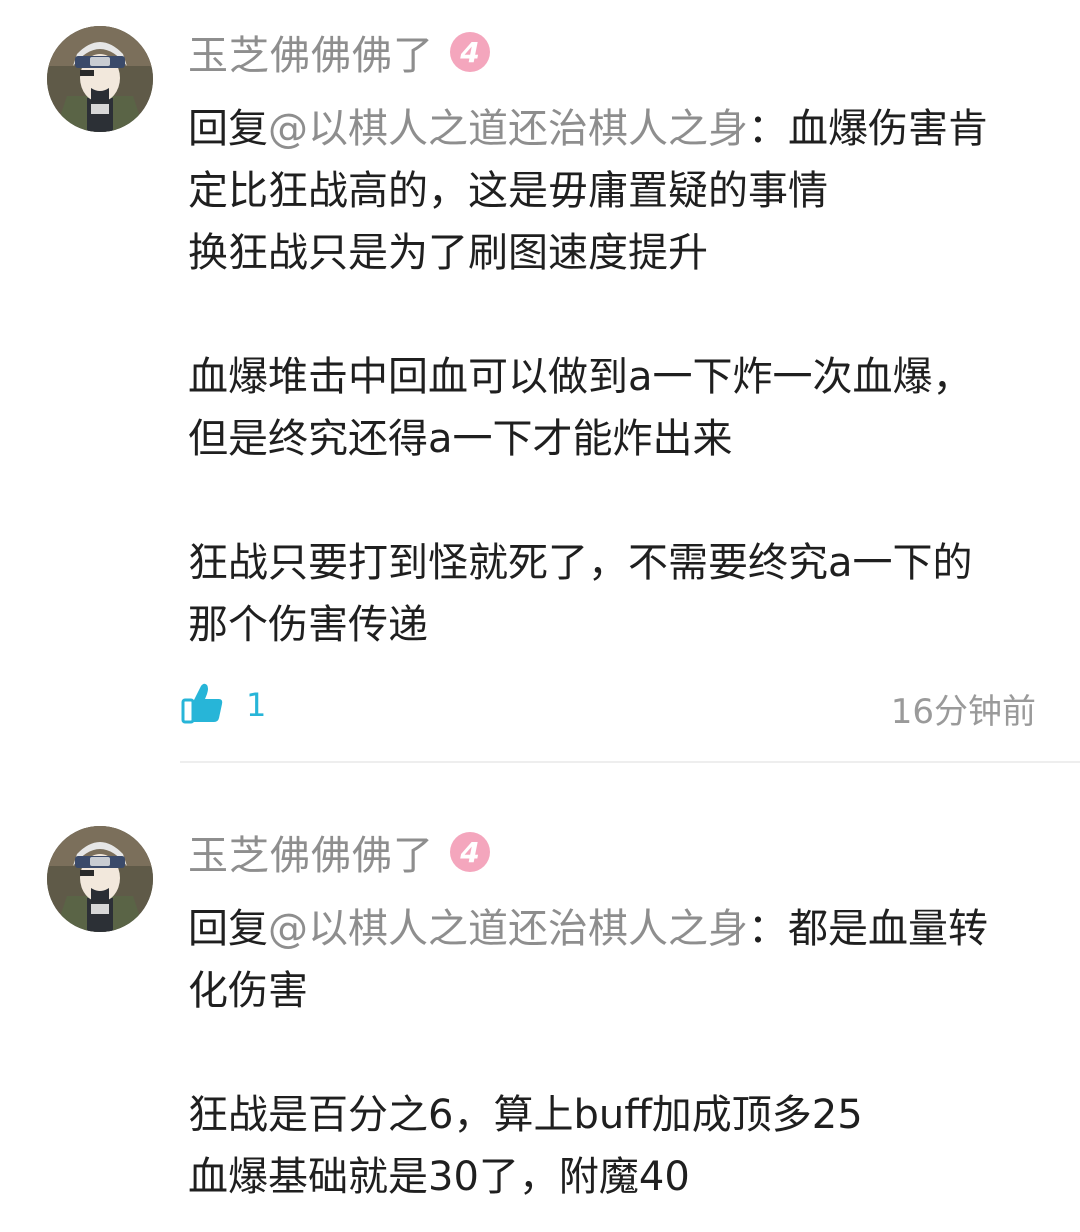  What do you see at coordinates (630, 762) in the screenshot?
I see `divider` at bounding box center [630, 762].